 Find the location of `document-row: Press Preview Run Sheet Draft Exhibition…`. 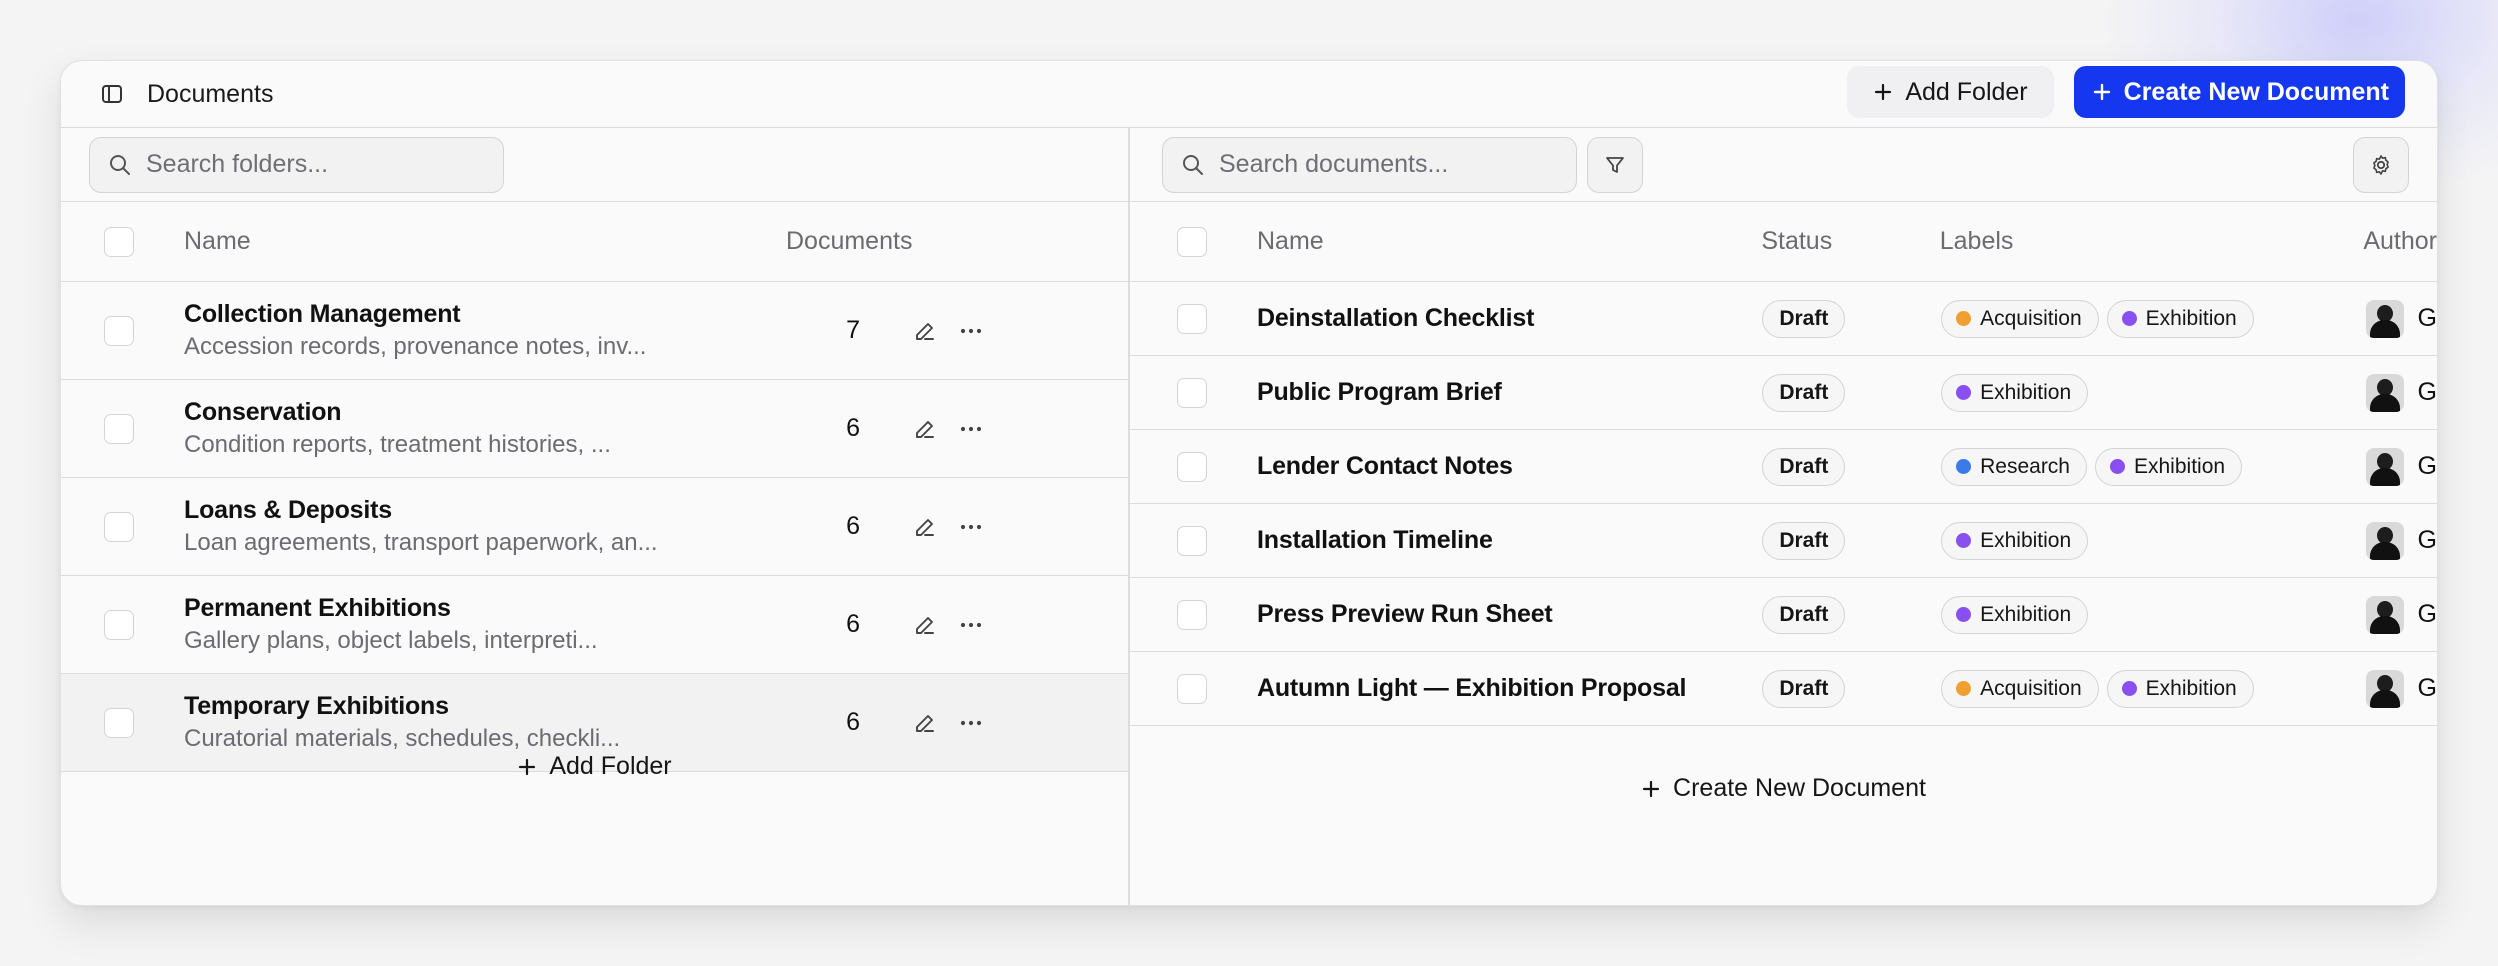

document-row: Press Preview Run Sheet Draft Exhibition… is located at coordinates (1783, 615).